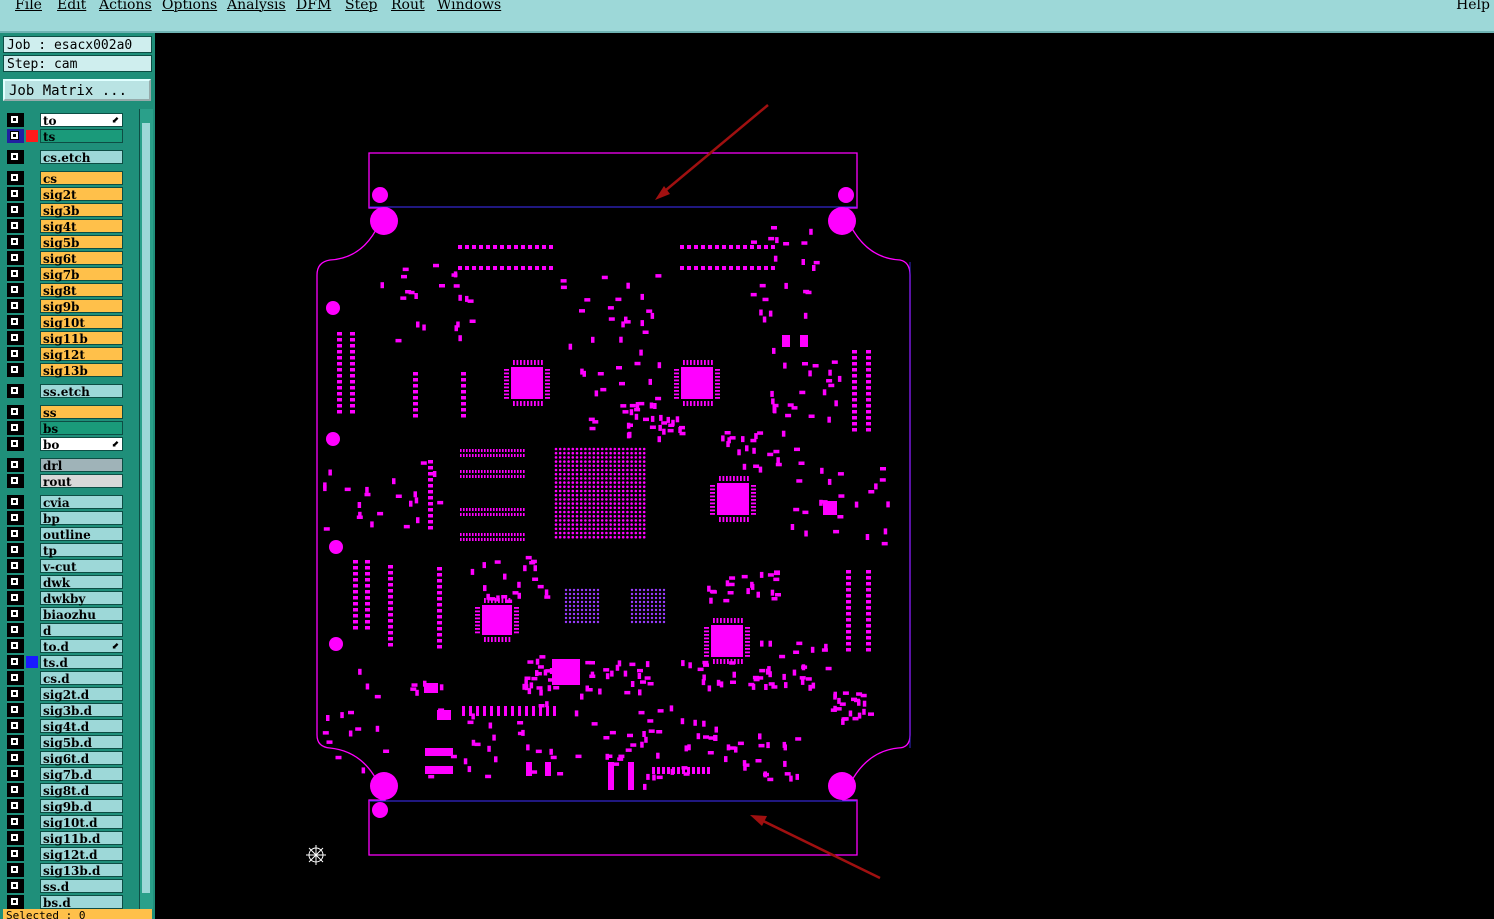 The height and width of the screenshot is (919, 1494). What do you see at coordinates (81, 338) in the screenshot?
I see `layer-name: sig11b` at bounding box center [81, 338].